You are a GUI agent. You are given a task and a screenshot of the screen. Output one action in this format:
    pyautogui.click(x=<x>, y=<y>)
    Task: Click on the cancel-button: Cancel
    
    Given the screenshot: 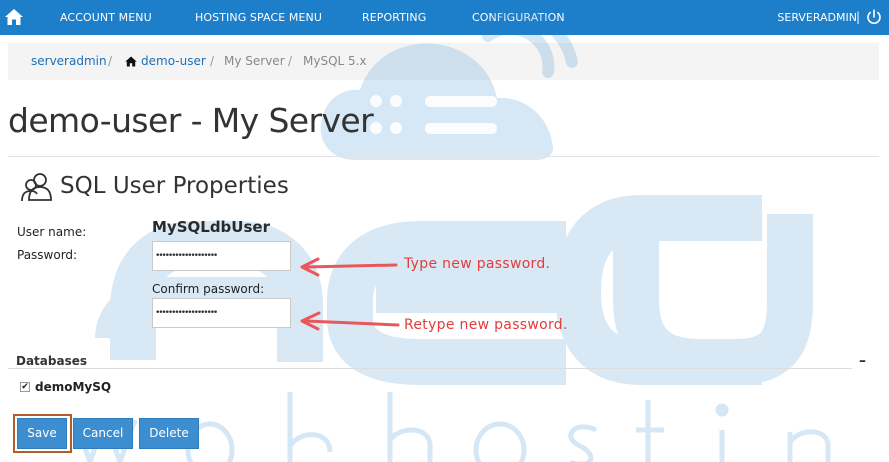 What is the action you would take?
    pyautogui.click(x=103, y=433)
    